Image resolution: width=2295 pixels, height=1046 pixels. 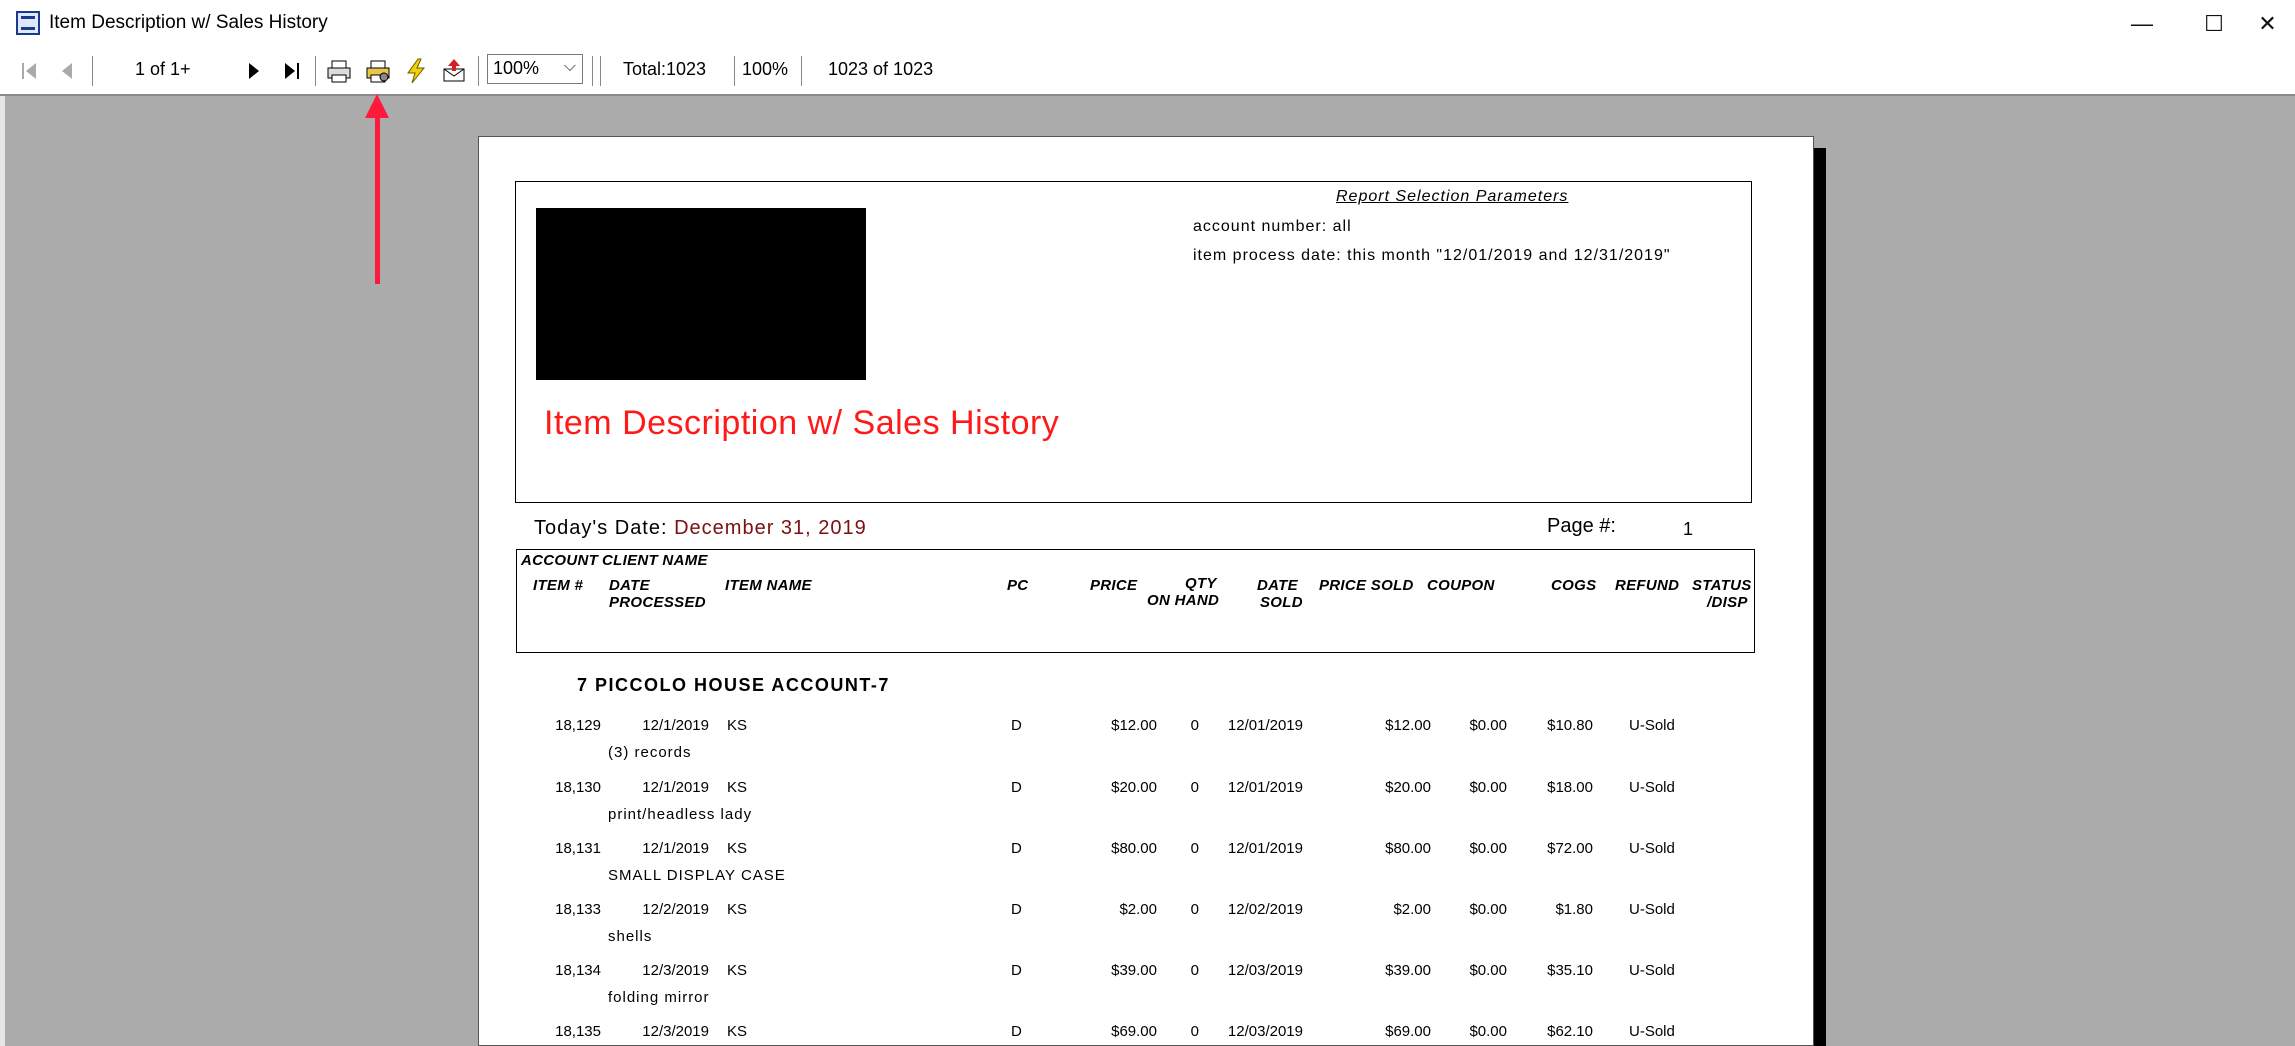 I want to click on lightning-icon, so click(x=416, y=71).